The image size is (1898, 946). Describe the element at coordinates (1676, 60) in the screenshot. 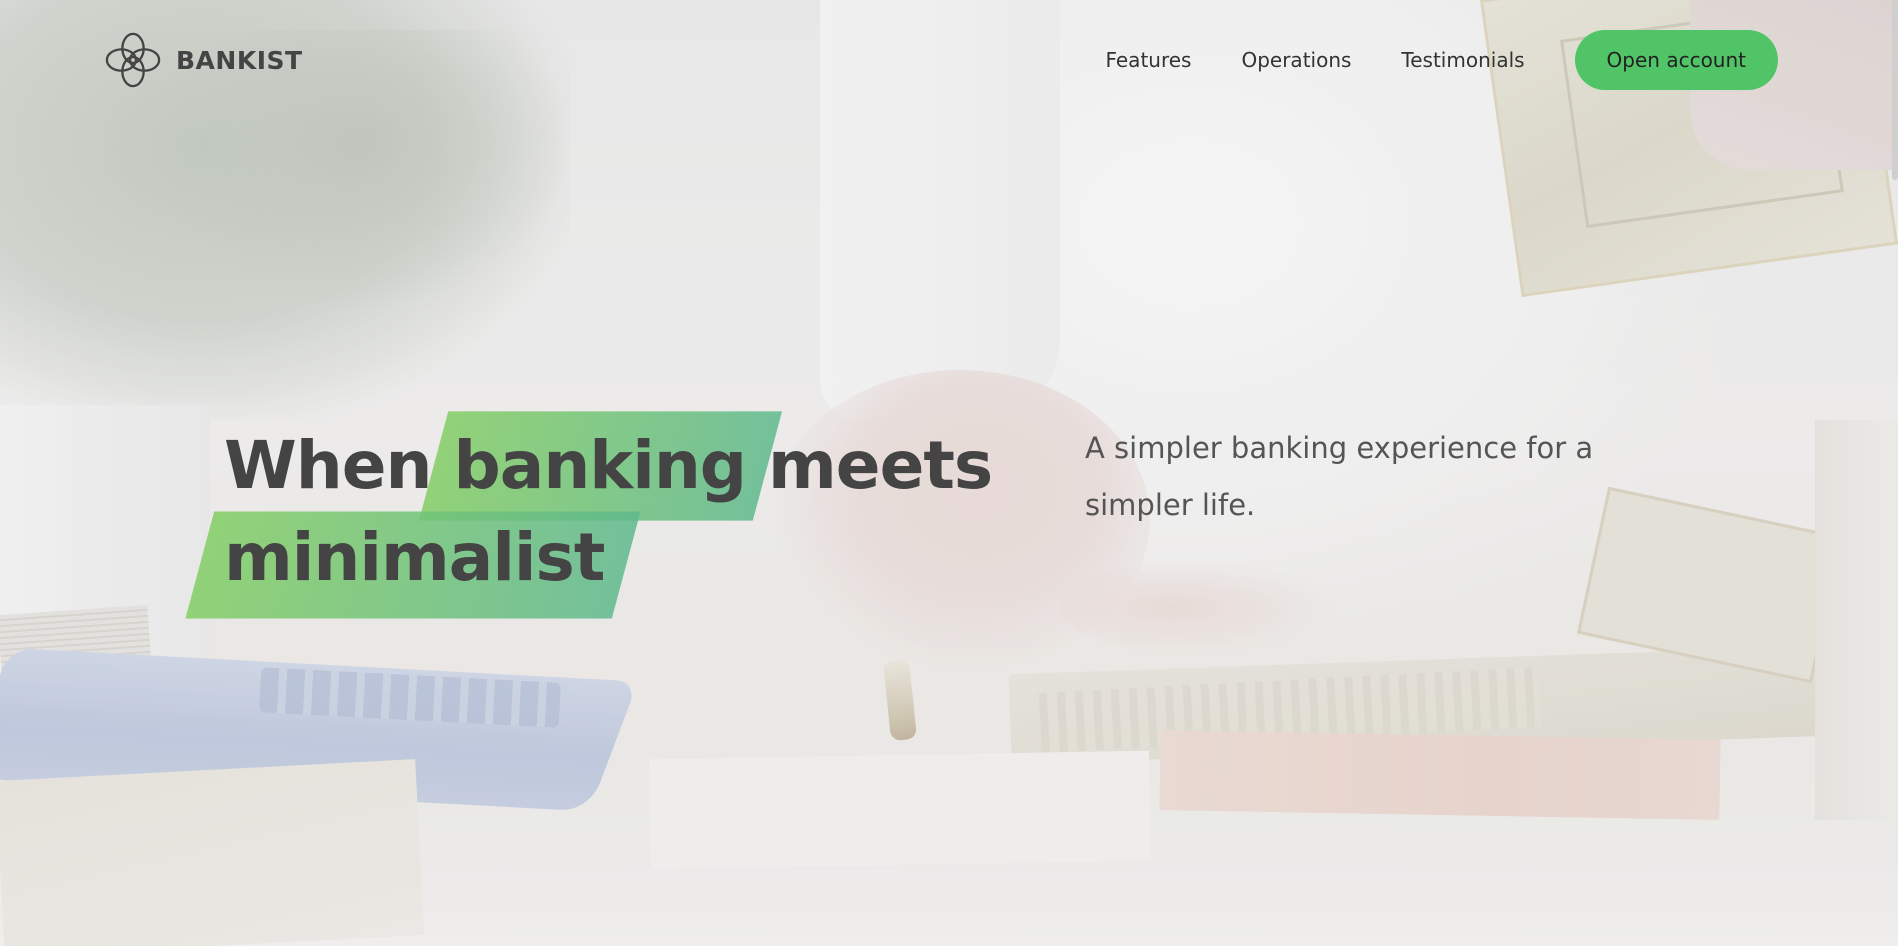

I see `open-account-button: Open account` at that location.